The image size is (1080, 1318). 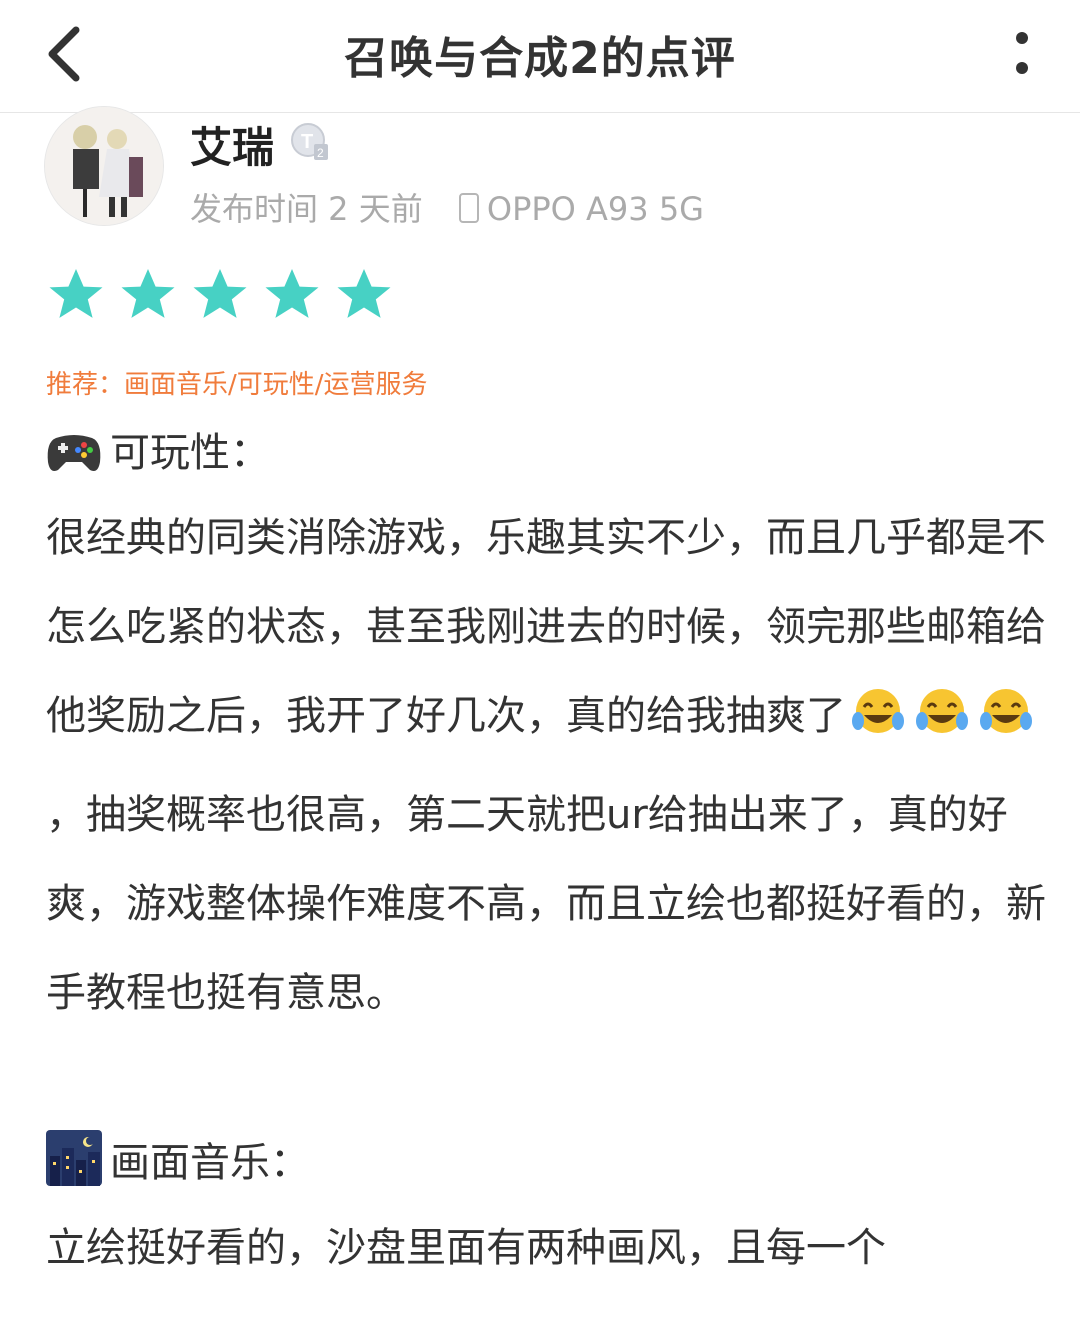 I want to click on level-badge-icon: T 2, so click(x=309, y=141).